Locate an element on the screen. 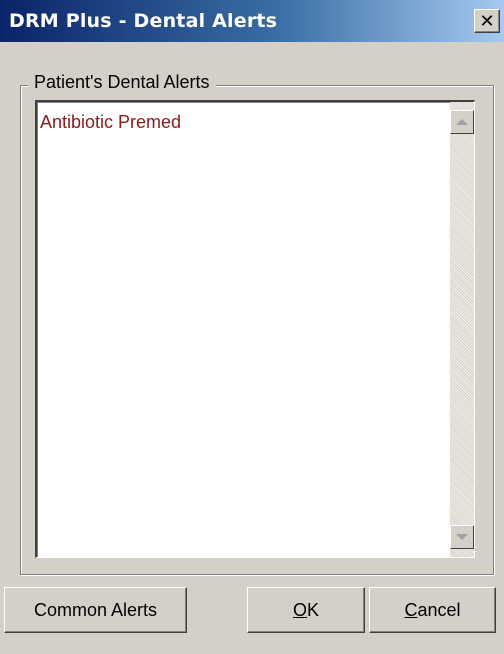 The width and height of the screenshot is (504, 654). arrow-down-icon is located at coordinates (462, 537).